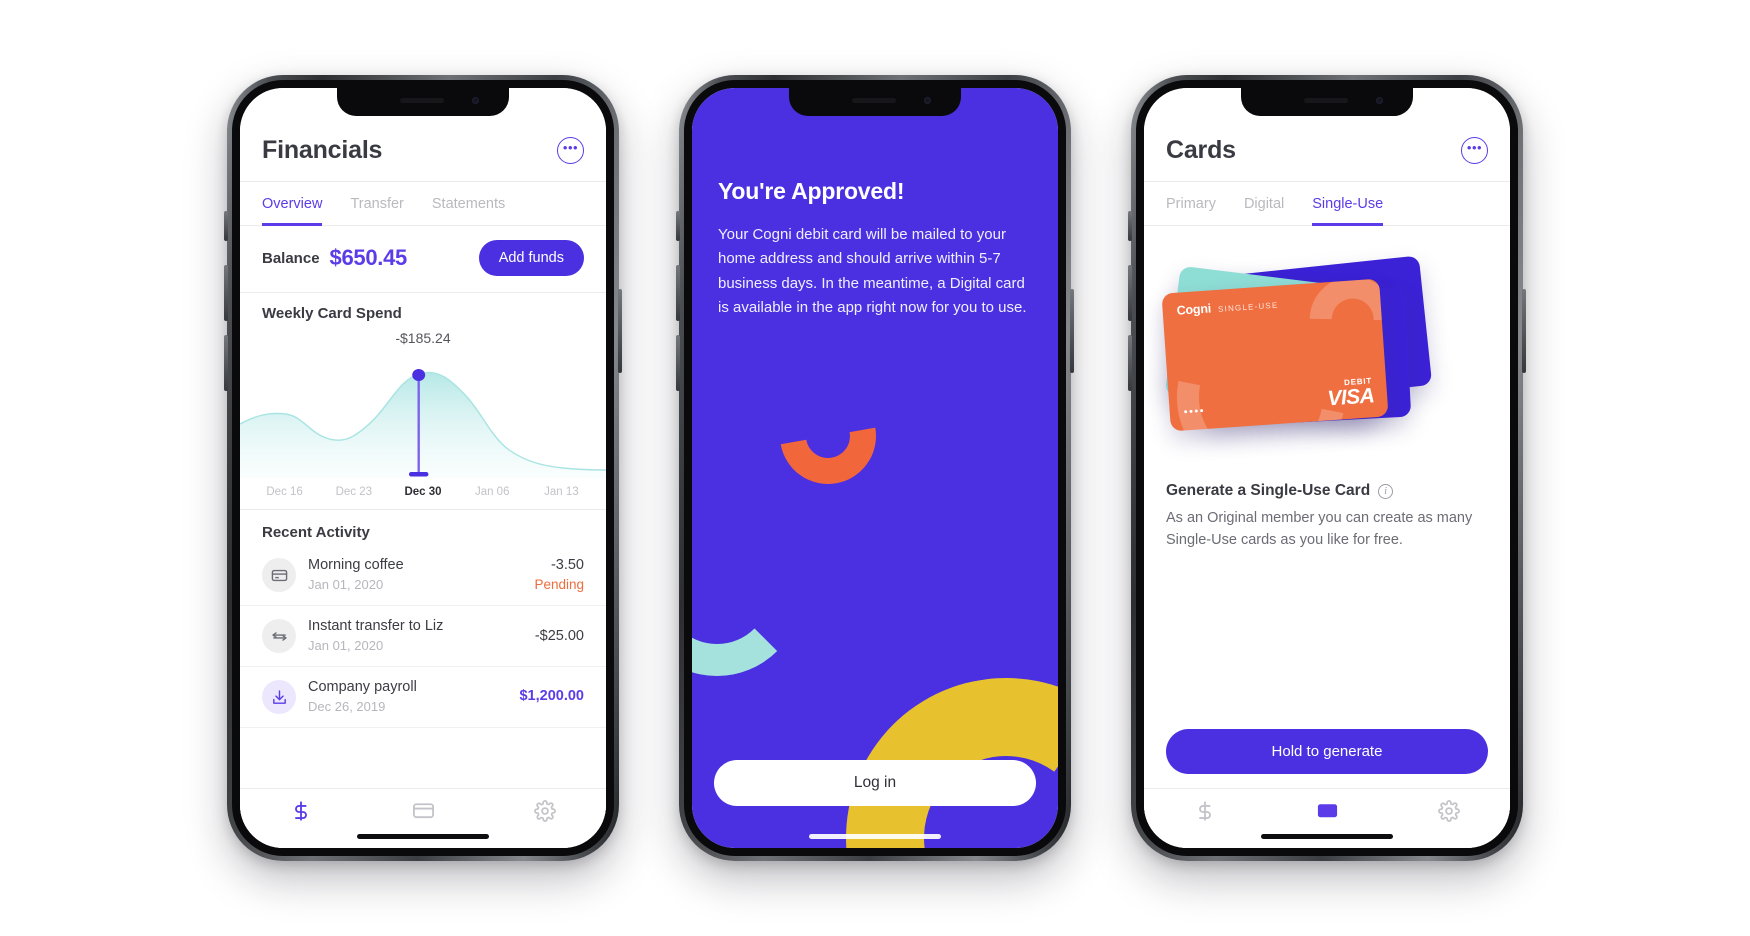 This screenshot has width=1750, height=936. What do you see at coordinates (407, 697) in the screenshot?
I see `list-item-text: Company payroll Dec 26, 2019` at bounding box center [407, 697].